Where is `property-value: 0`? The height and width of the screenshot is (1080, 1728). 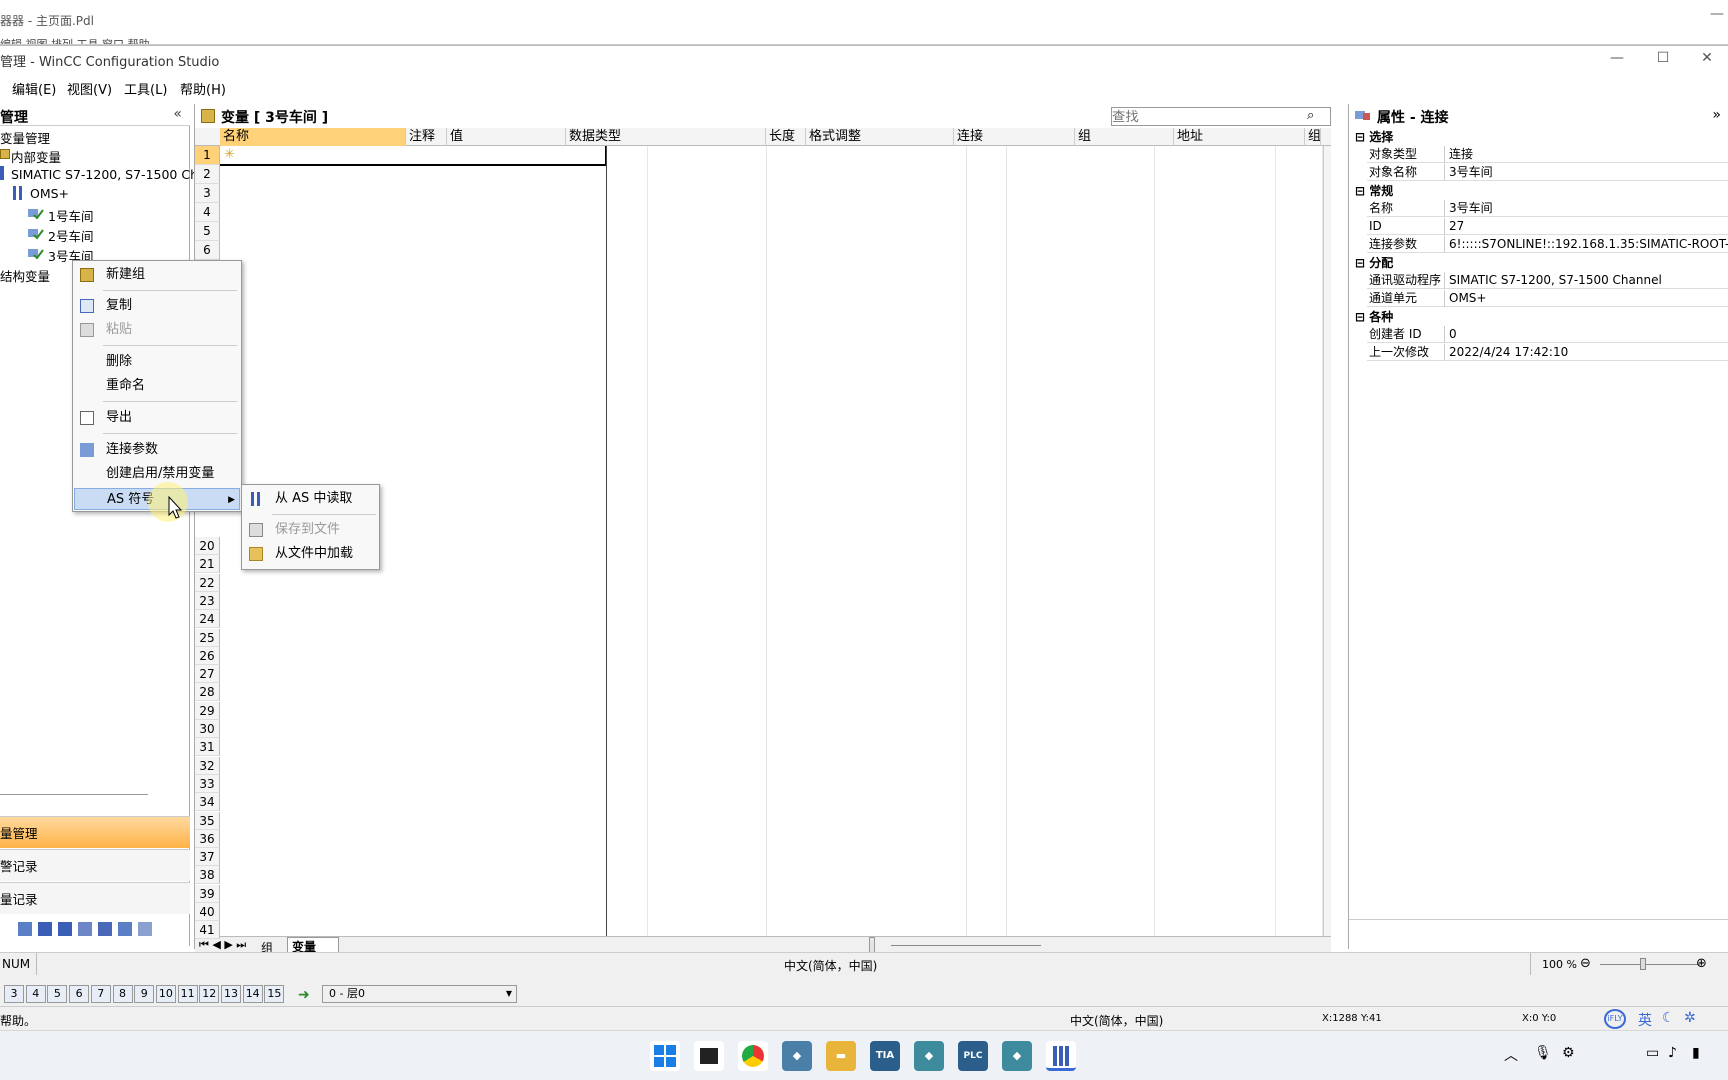
property-value: 0 is located at coordinates (1588, 334).